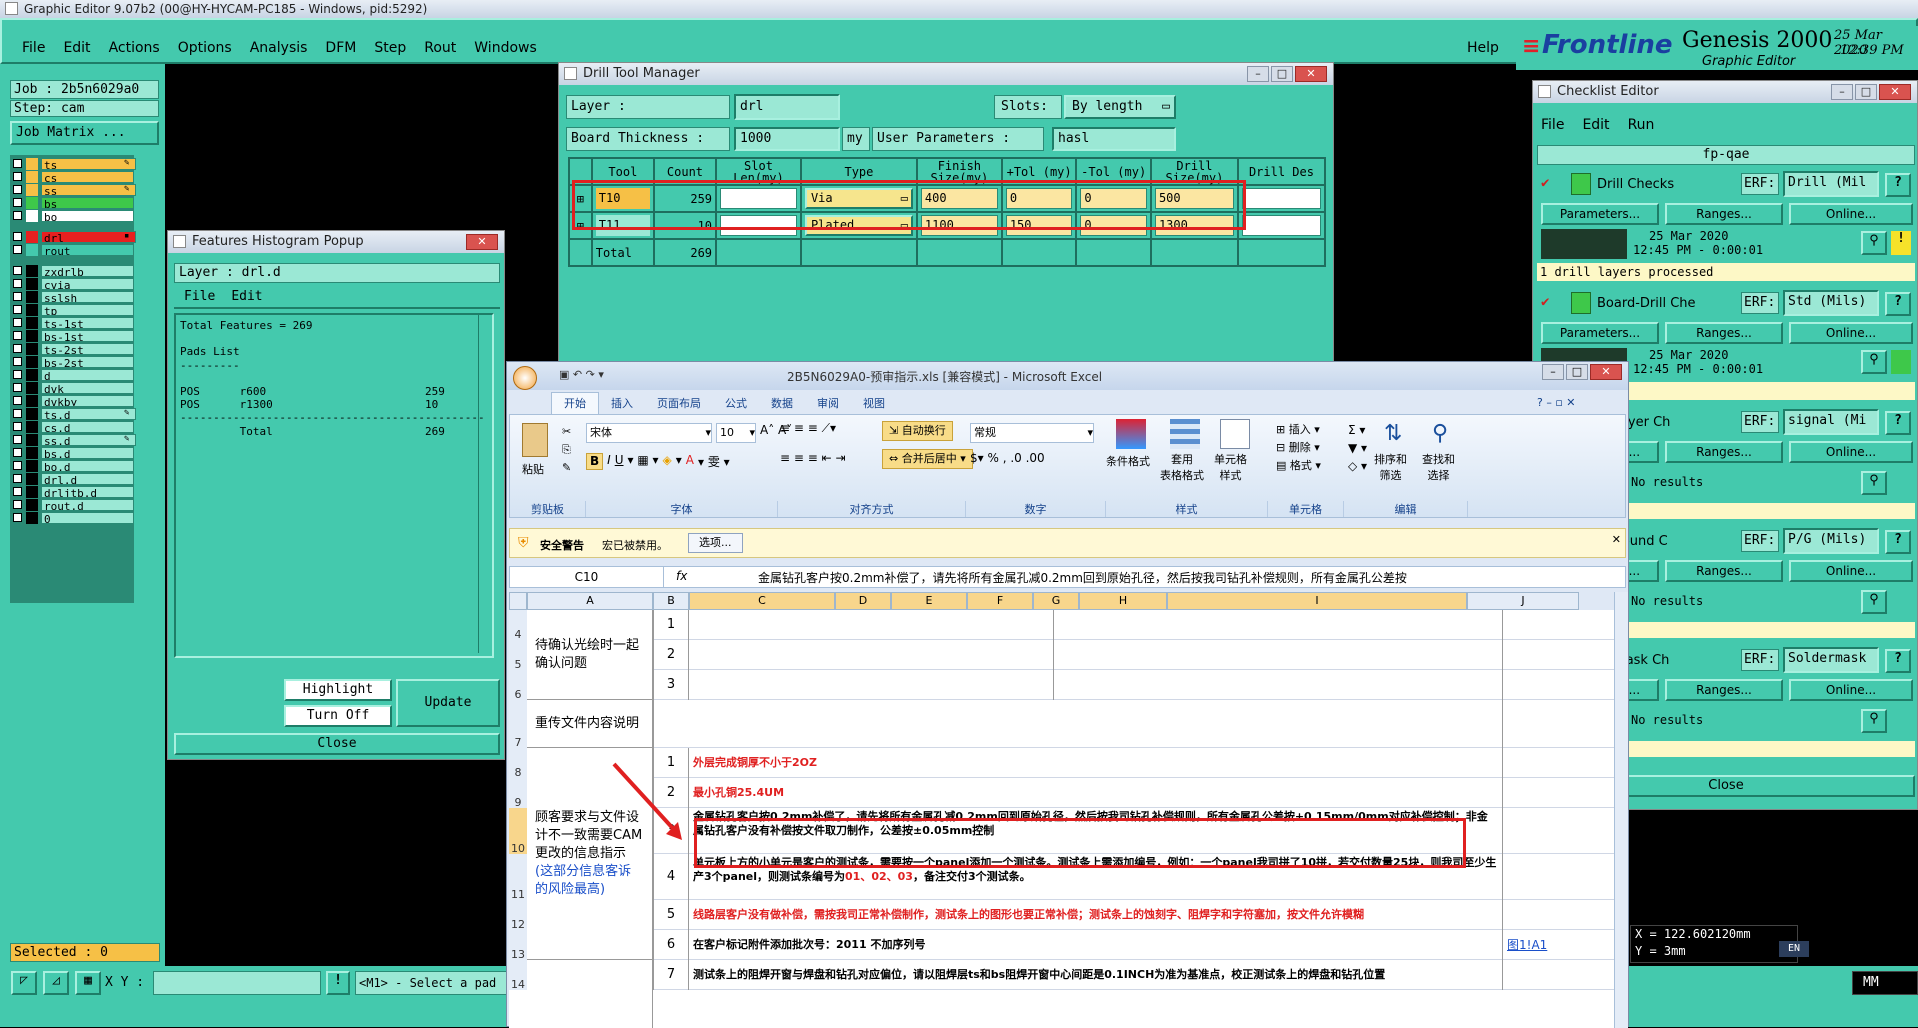 Image resolution: width=1918 pixels, height=1028 pixels. What do you see at coordinates (518, 655) in the screenshot?
I see `row-header: 5` at bounding box center [518, 655].